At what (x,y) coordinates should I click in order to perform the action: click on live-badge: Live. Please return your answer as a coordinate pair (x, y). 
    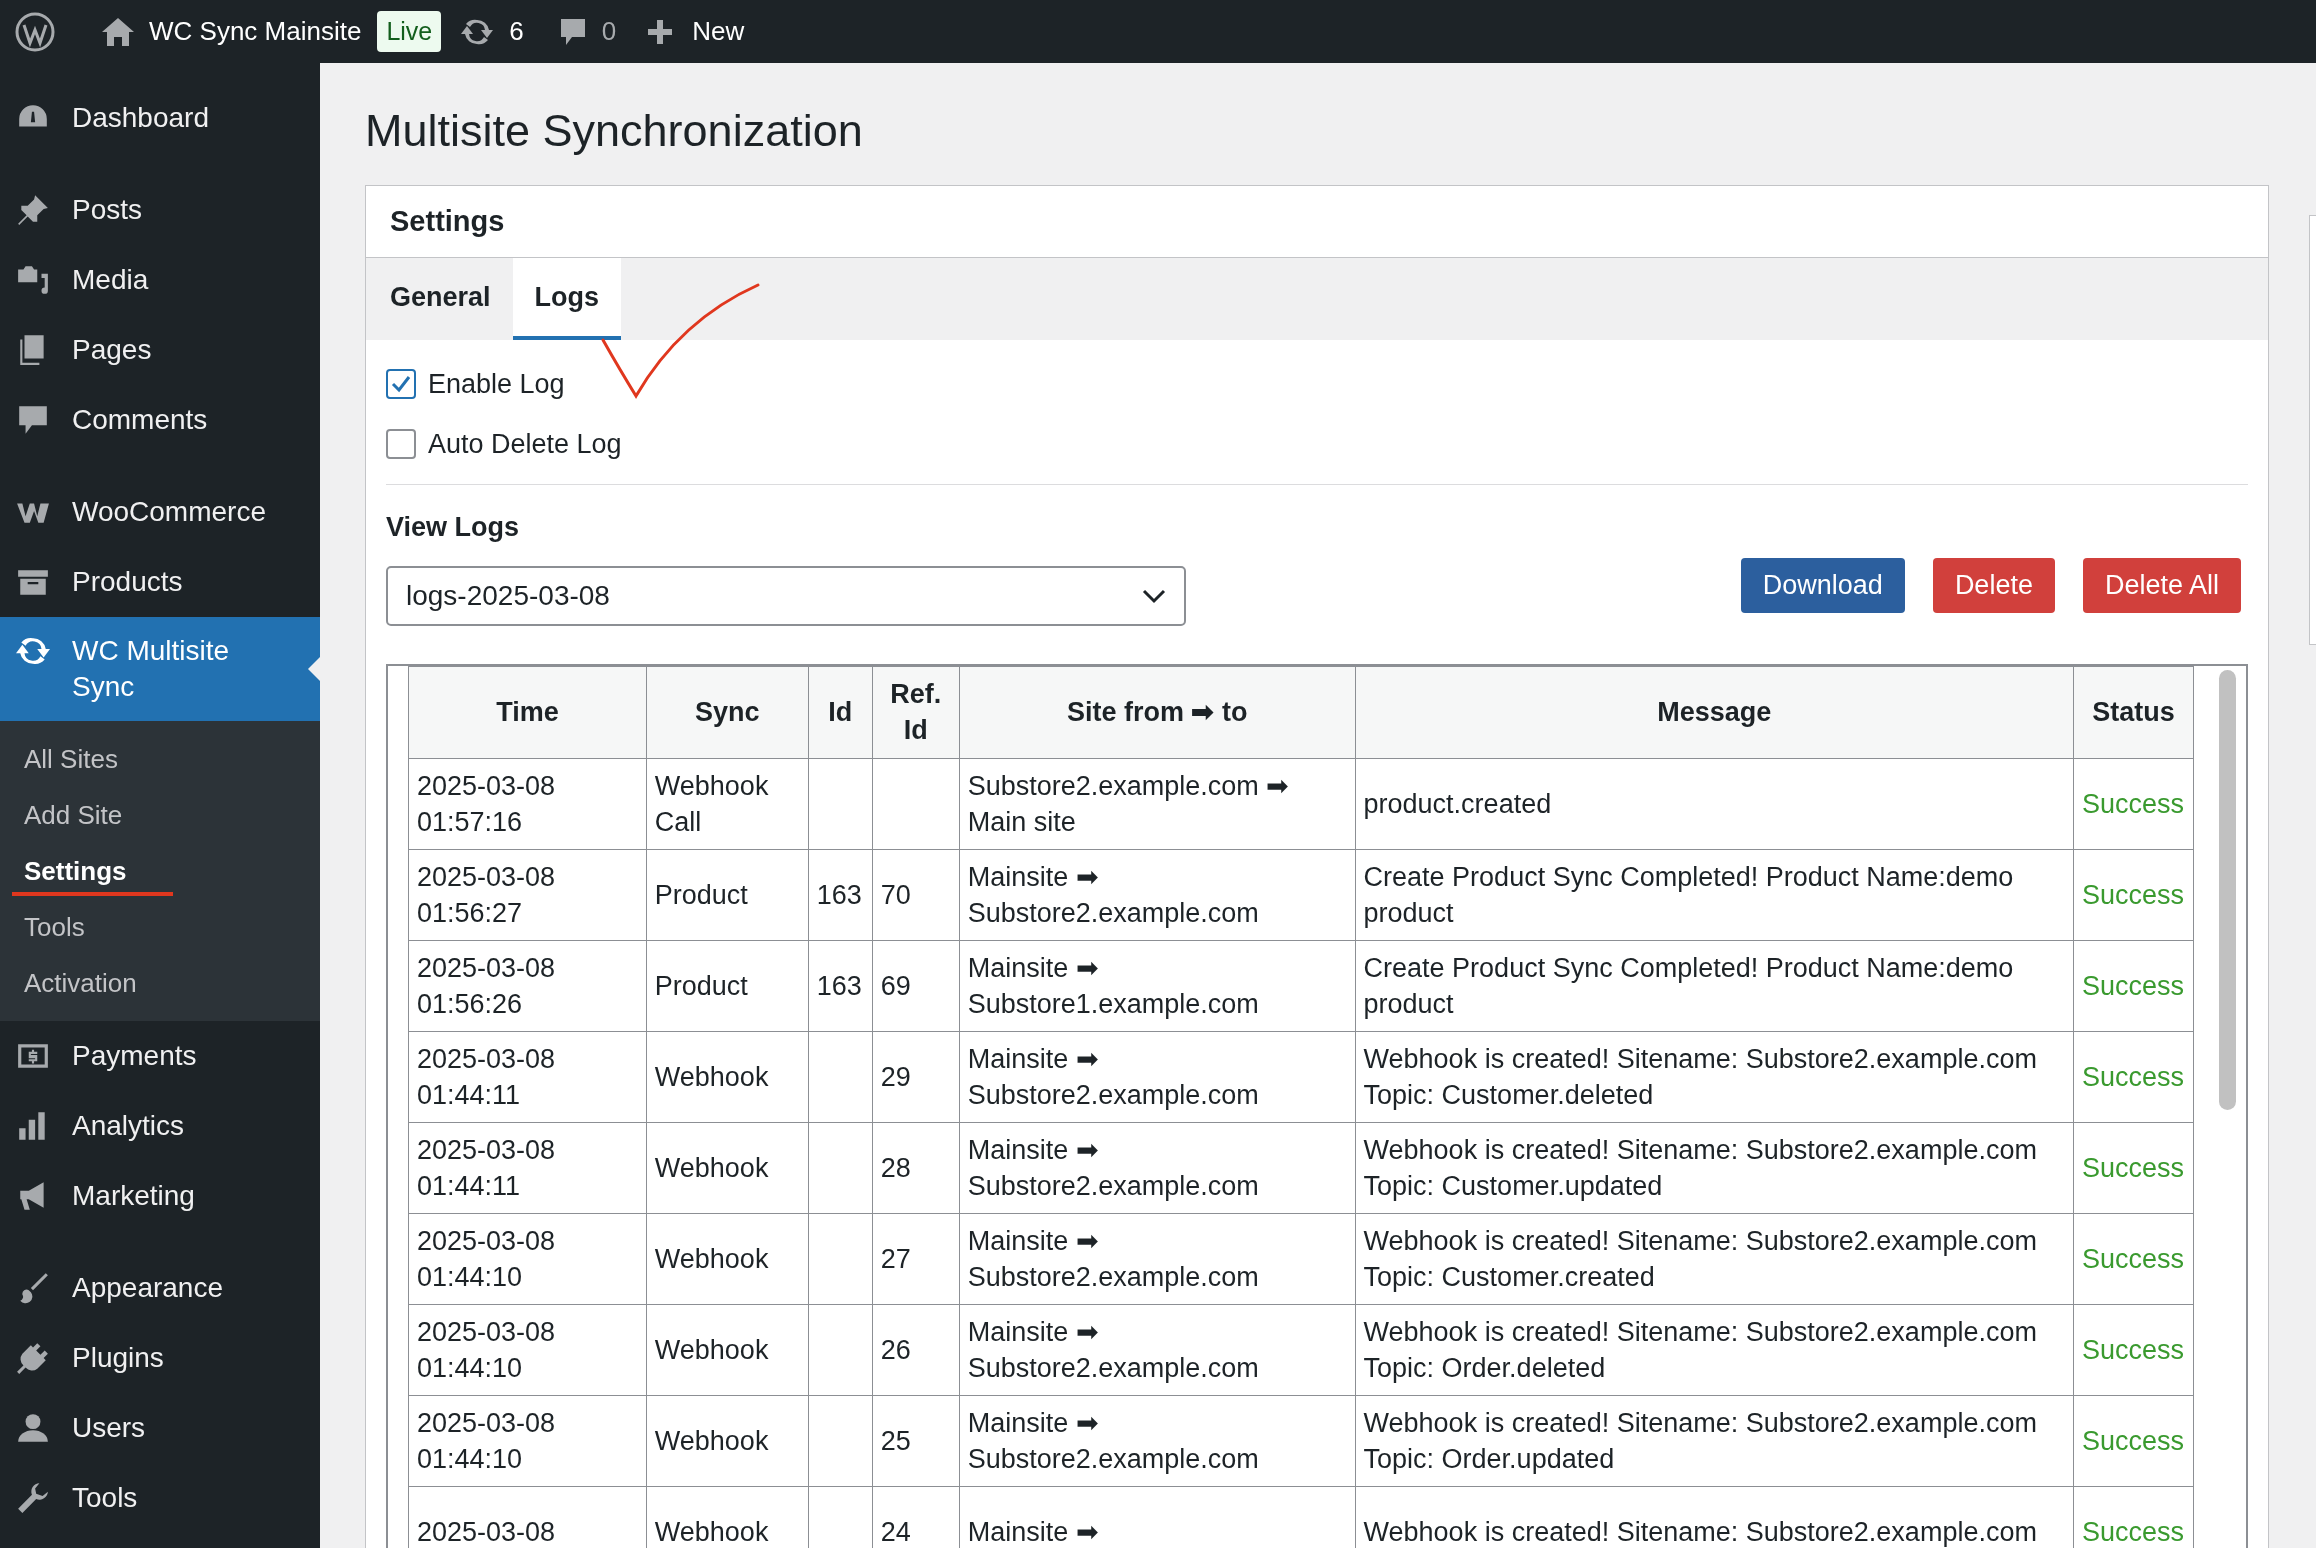
    Looking at the image, I should click on (409, 31).